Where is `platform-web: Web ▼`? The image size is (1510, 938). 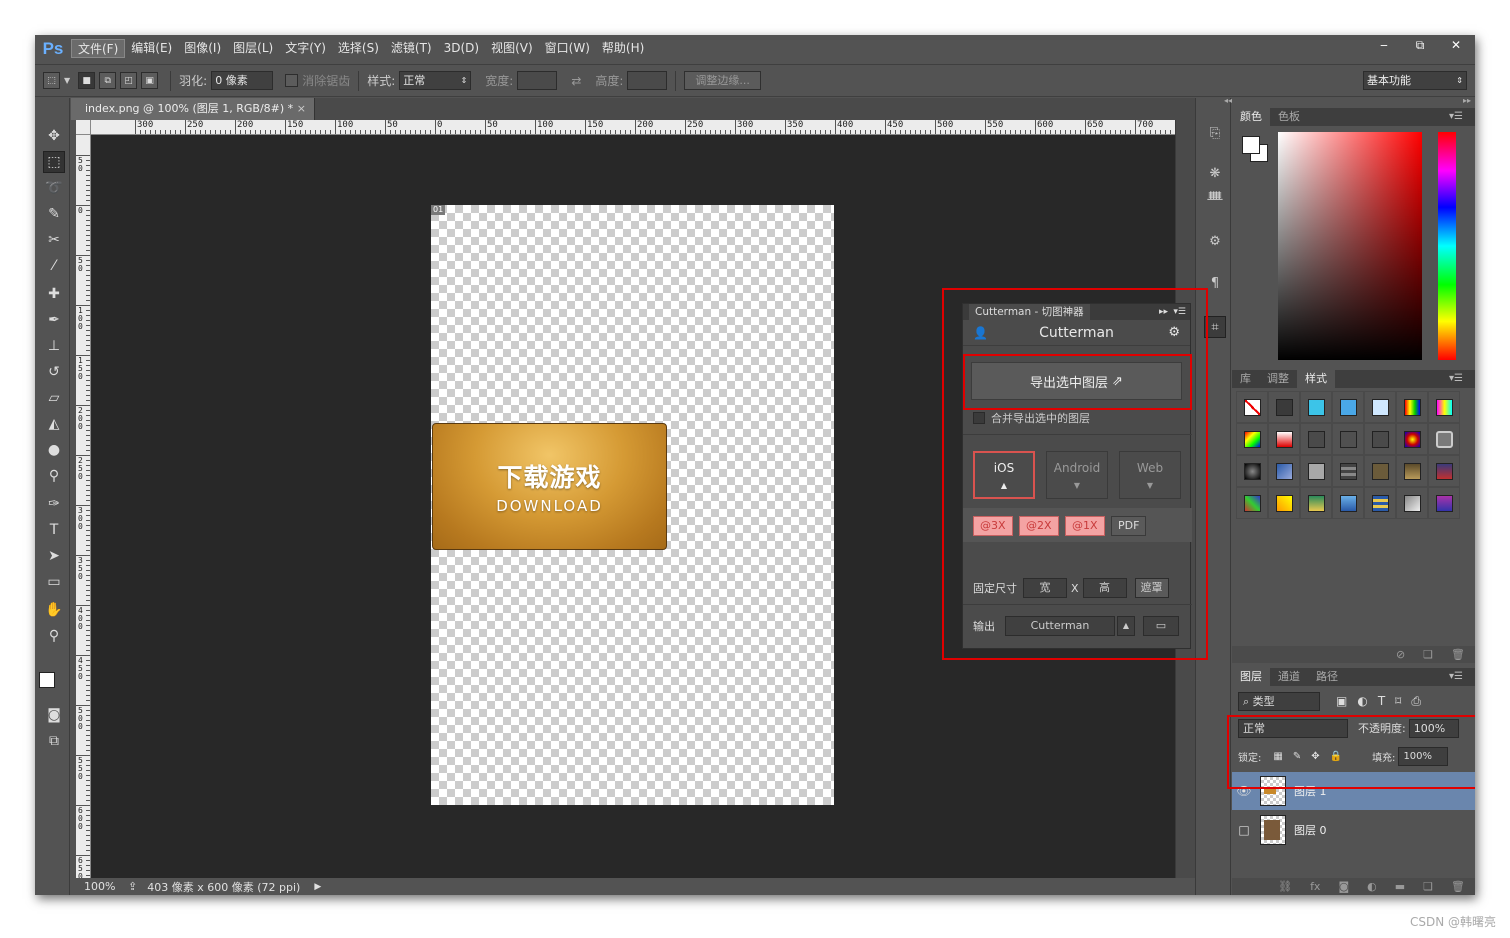 platform-web: Web ▼ is located at coordinates (1150, 475).